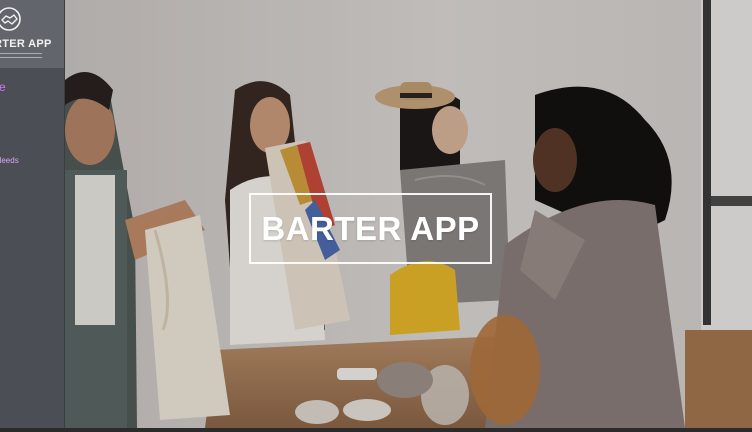 The height and width of the screenshot is (432, 752). What do you see at coordinates (376, 430) in the screenshot?
I see `bottom-edge` at bounding box center [376, 430].